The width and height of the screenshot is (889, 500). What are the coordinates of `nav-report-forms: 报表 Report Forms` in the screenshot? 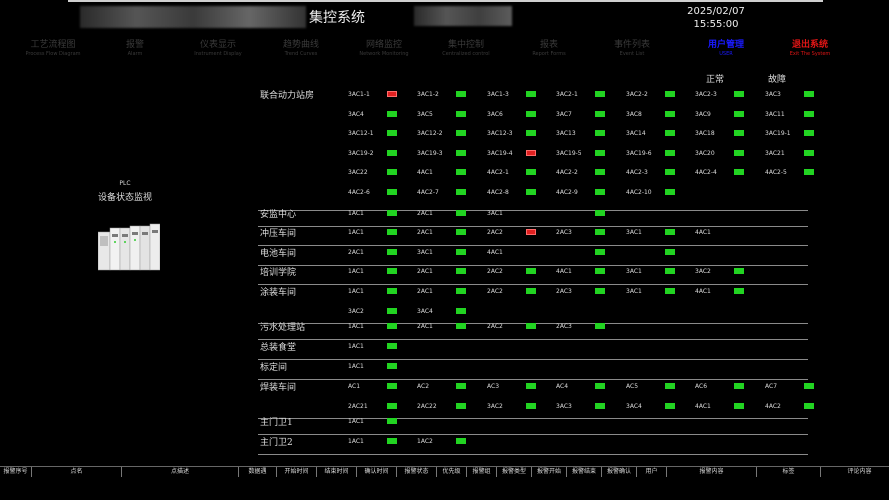 It's located at (549, 49).